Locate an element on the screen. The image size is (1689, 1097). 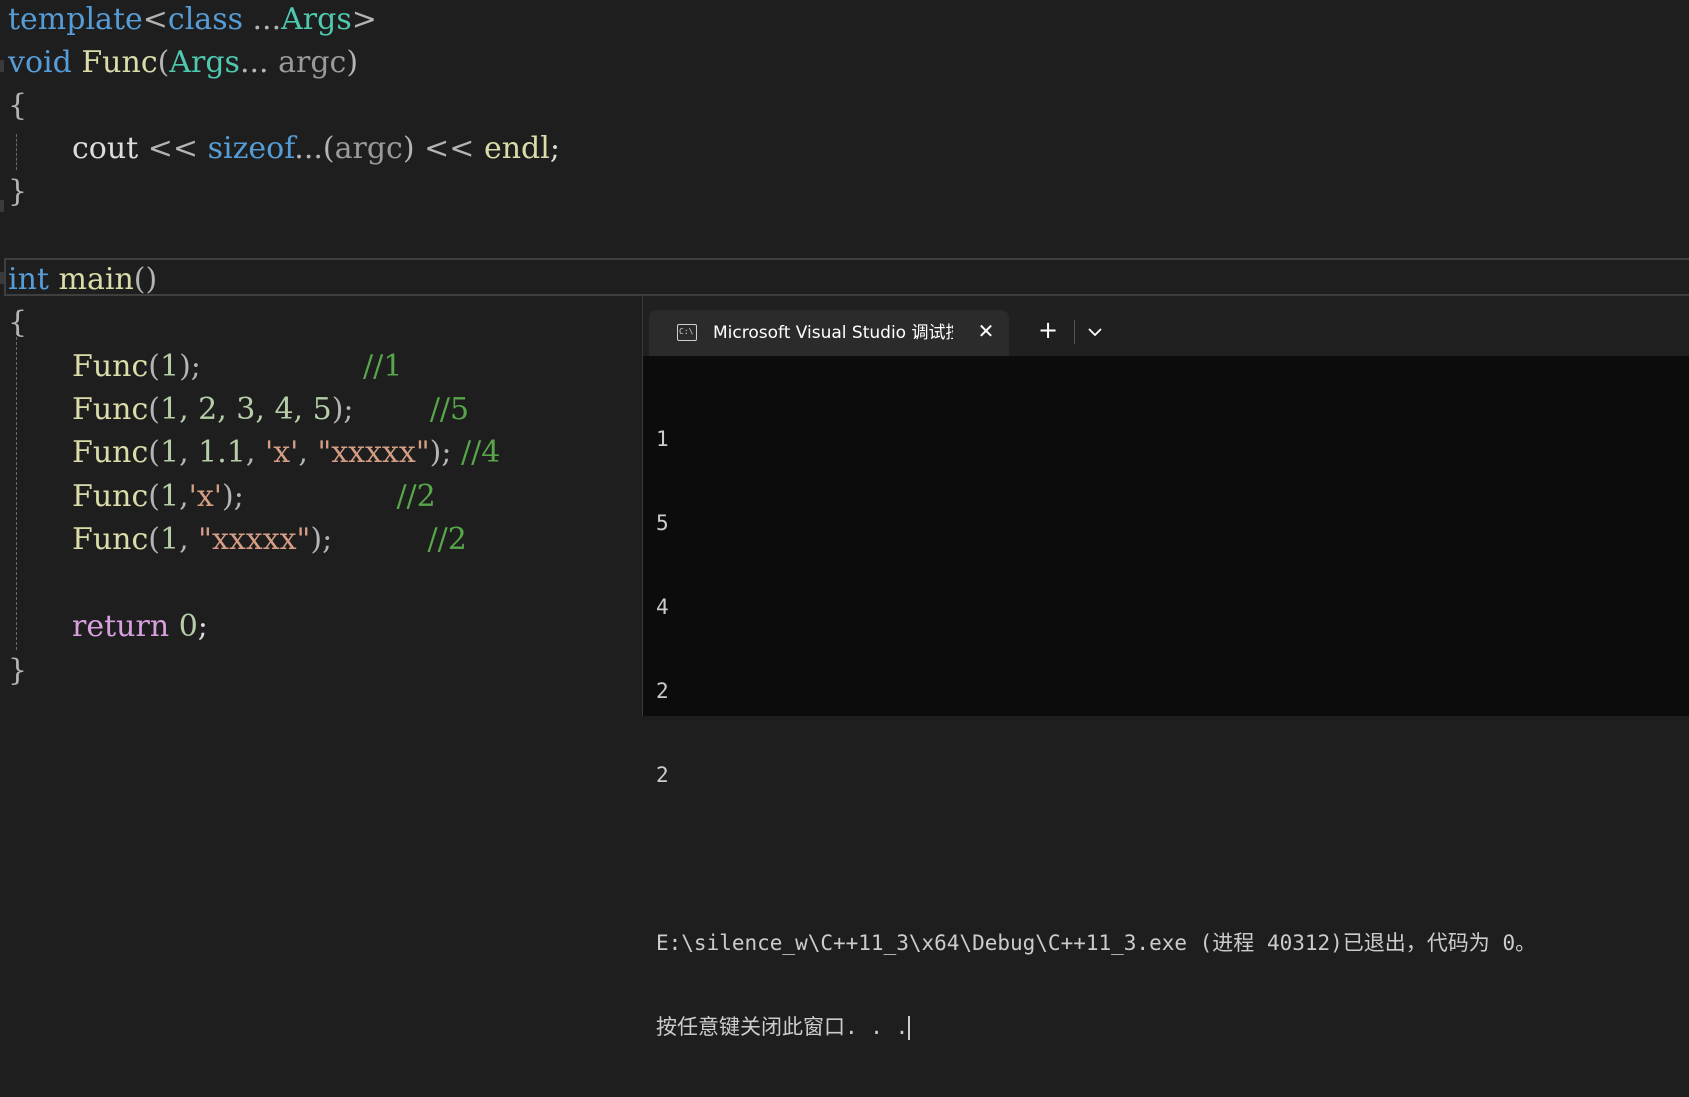
code-line-template: template<class ...Args> is located at coordinates (192, 19).